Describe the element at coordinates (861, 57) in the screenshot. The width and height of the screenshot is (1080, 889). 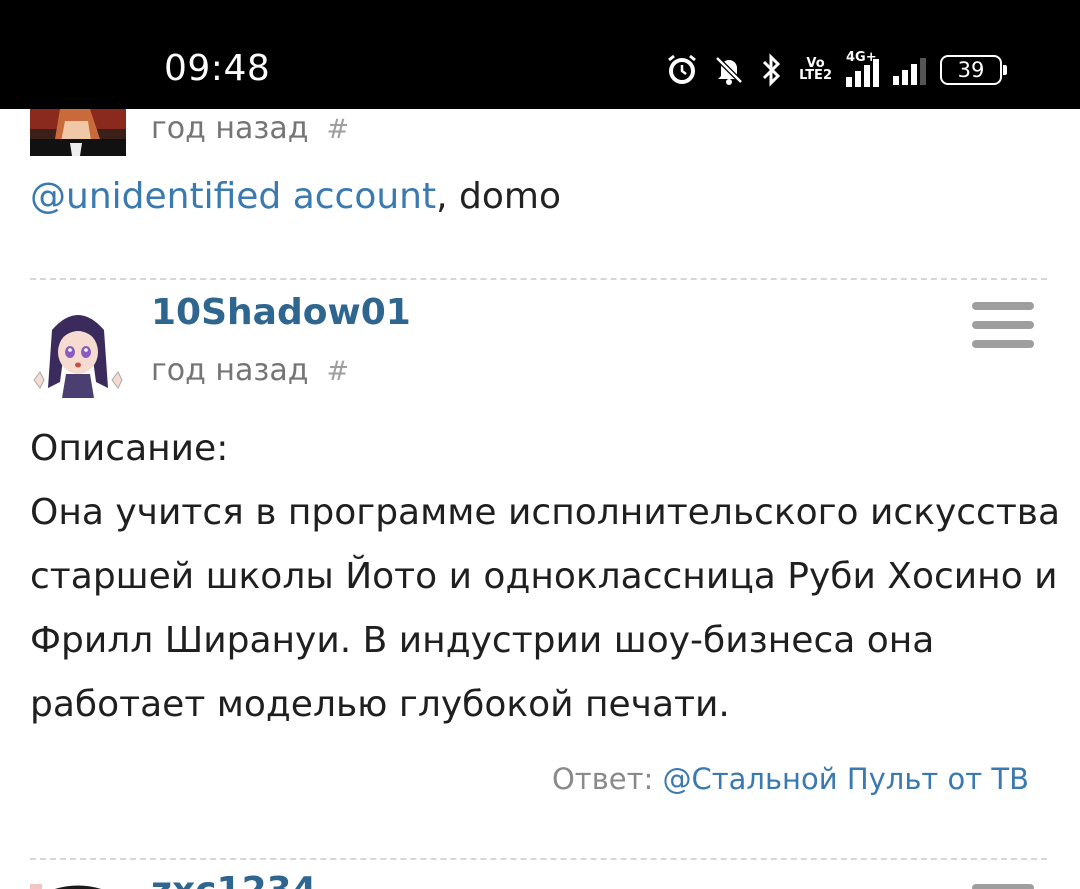
I see `network-label: 4G+` at that location.